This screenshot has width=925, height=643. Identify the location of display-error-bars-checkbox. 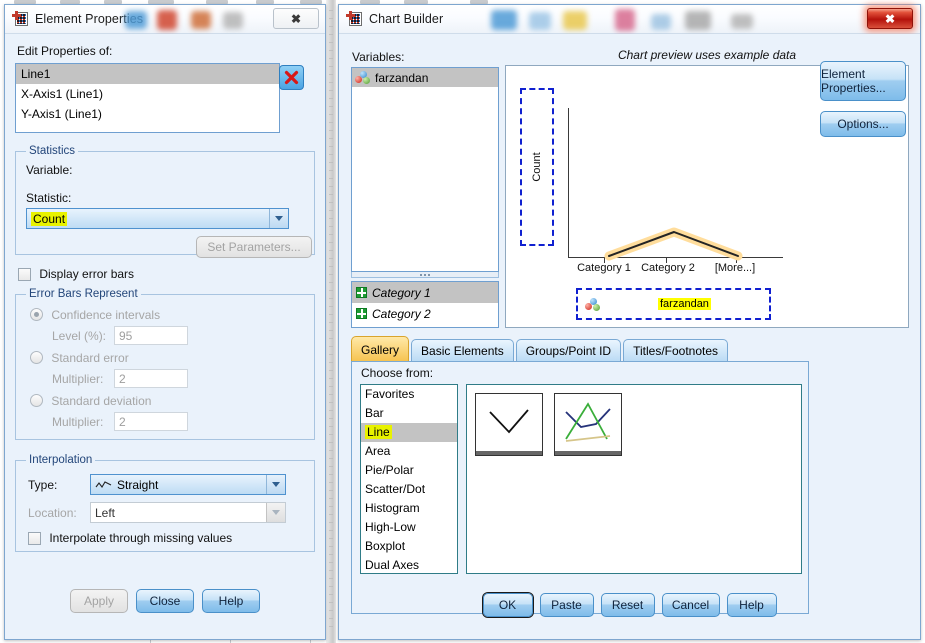
(24, 274).